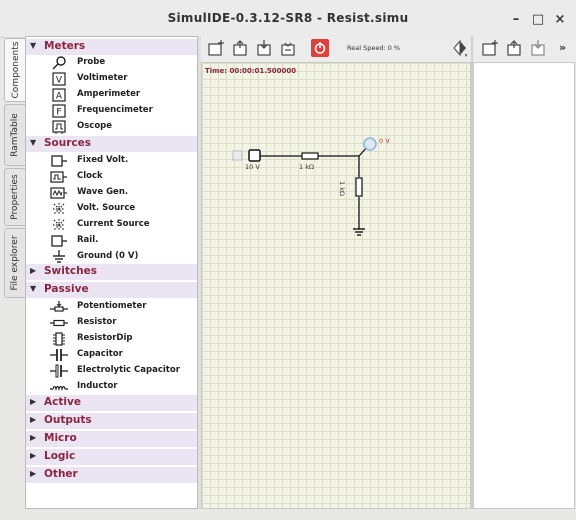  I want to click on category-label: Outputs, so click(68, 420).